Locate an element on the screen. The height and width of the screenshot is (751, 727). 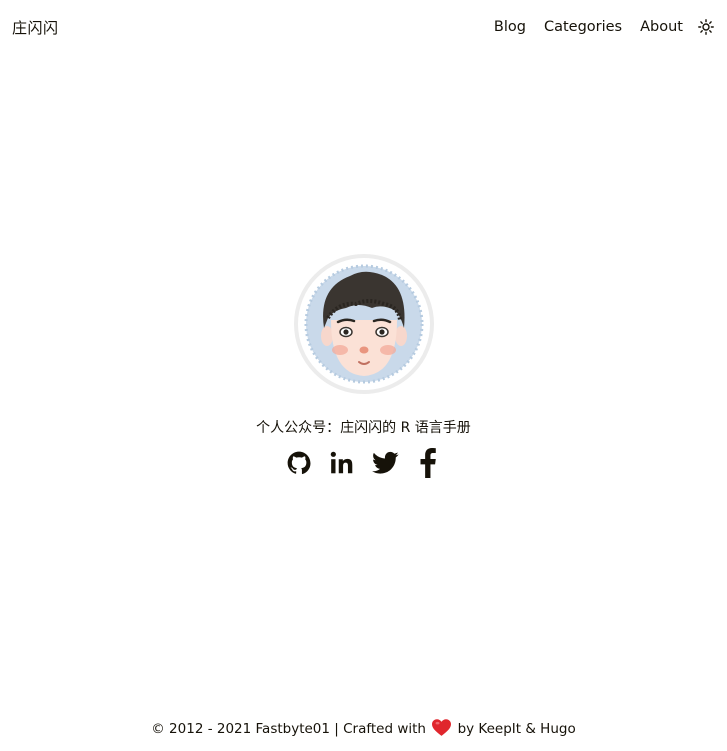
cartoon-face-avatar-icon is located at coordinates (363, 324).